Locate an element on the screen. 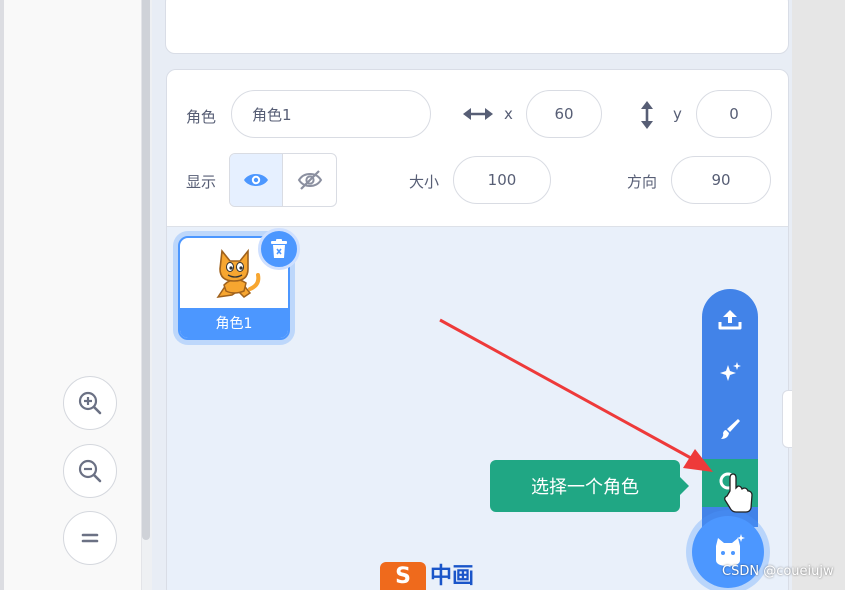 The image size is (845, 590). horizontal-arrows-icon is located at coordinates (478, 114).